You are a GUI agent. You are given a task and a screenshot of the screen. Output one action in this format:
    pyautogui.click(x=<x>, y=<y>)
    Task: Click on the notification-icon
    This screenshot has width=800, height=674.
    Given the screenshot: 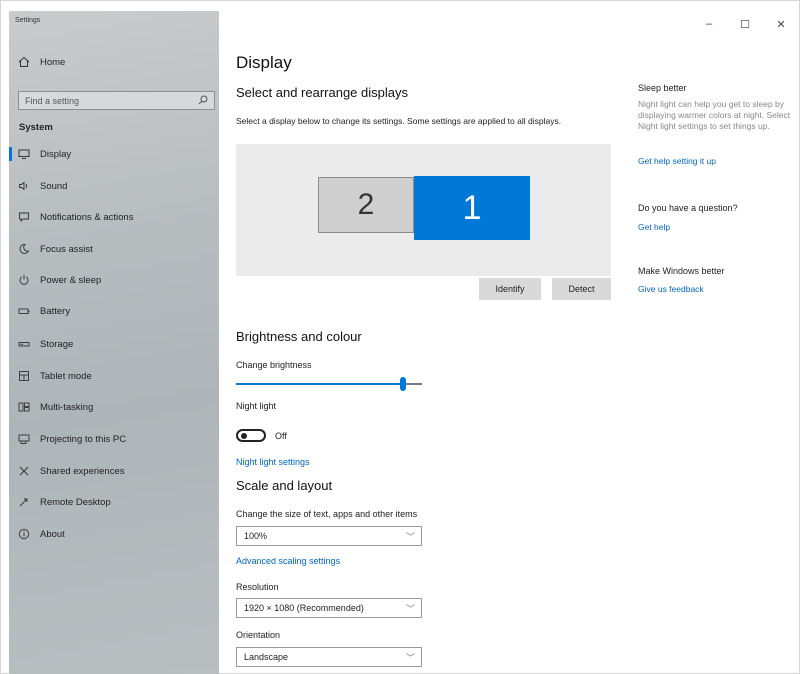 What is the action you would take?
    pyautogui.click(x=24, y=217)
    